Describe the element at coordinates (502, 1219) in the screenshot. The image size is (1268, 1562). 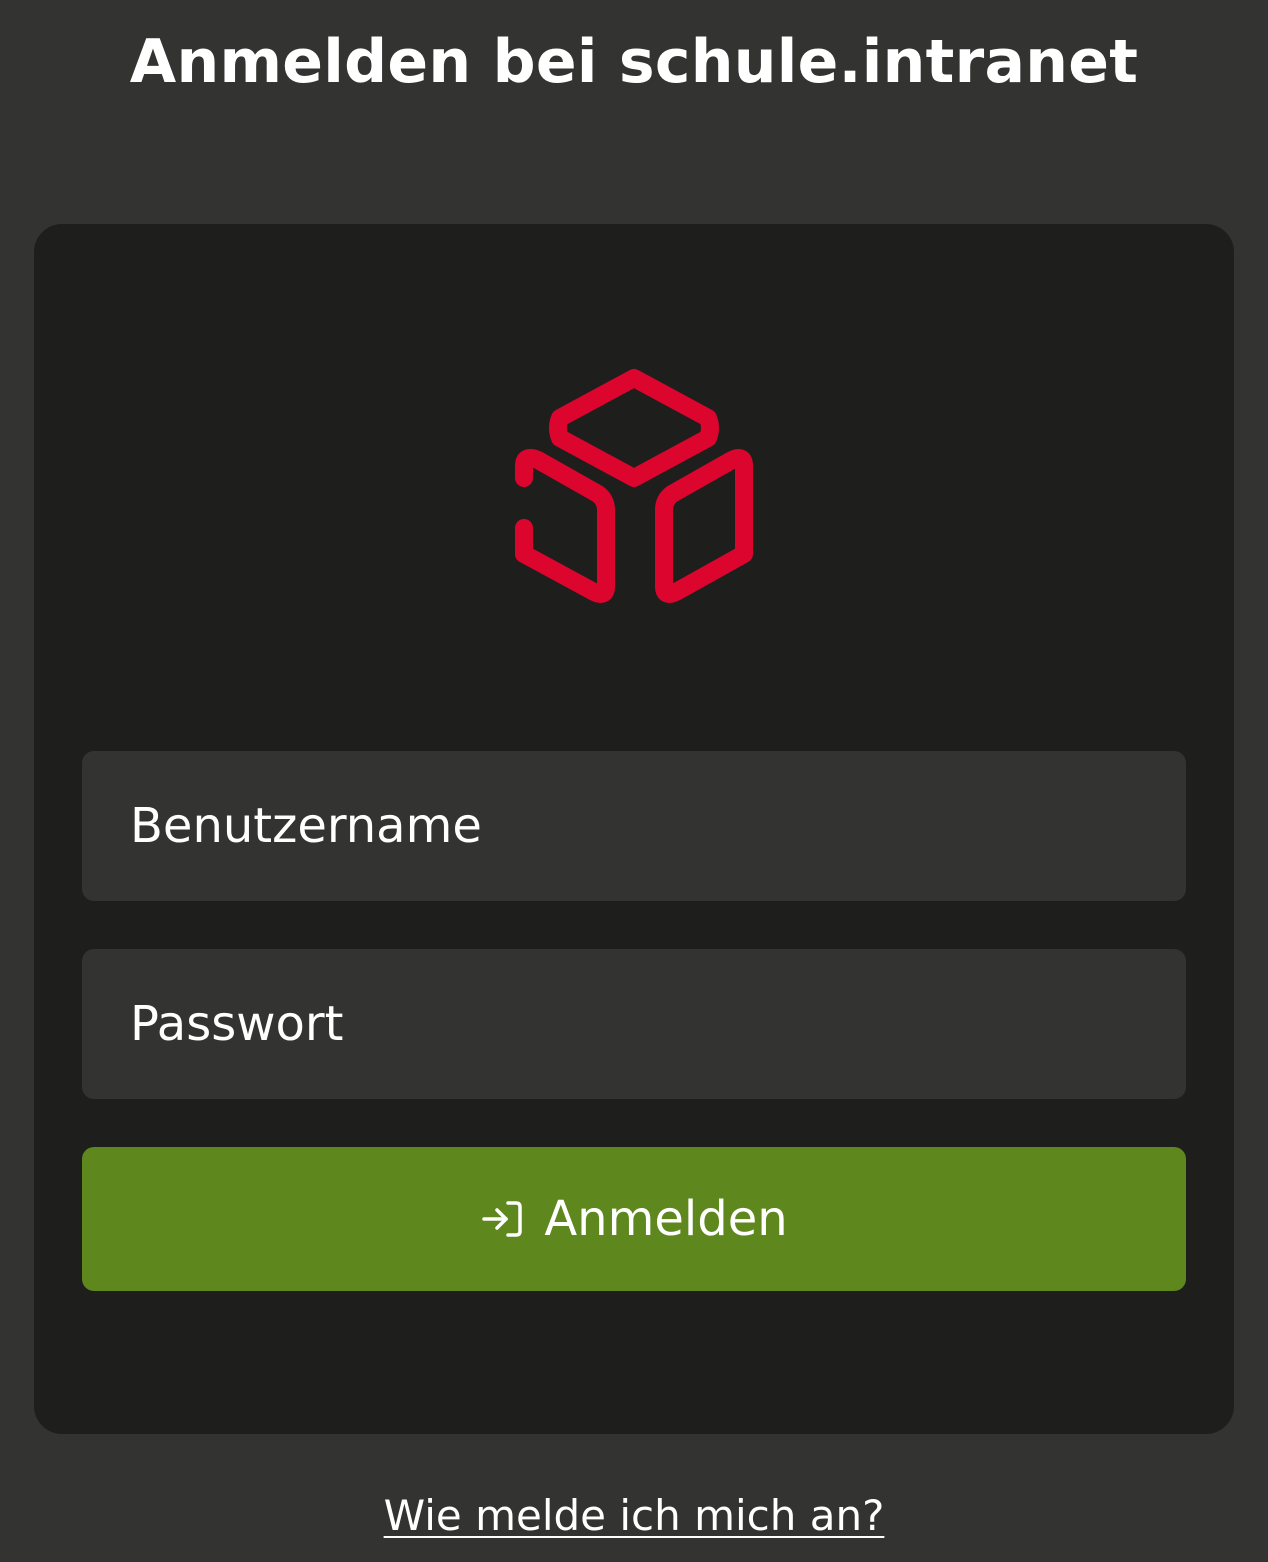
I see `login-arrow-icon` at that location.